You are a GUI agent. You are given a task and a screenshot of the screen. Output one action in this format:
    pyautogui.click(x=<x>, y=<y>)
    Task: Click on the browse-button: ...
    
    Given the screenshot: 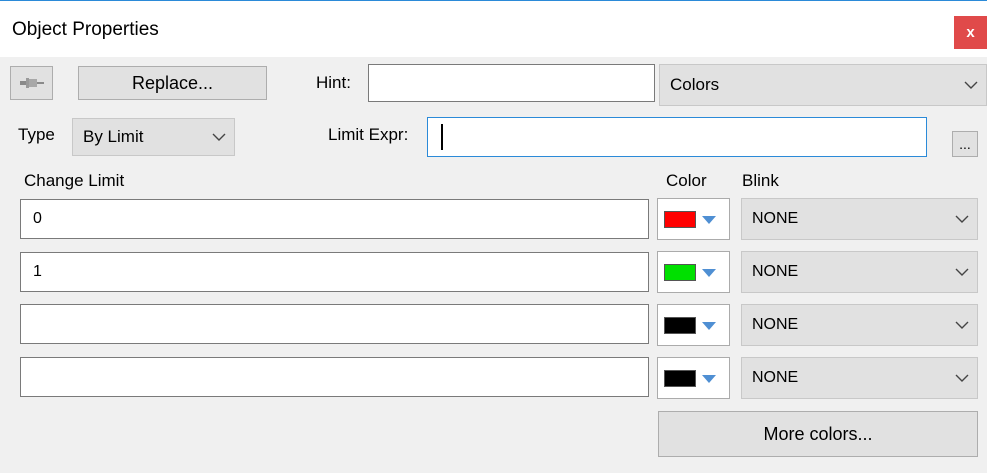 What is the action you would take?
    pyautogui.click(x=965, y=144)
    